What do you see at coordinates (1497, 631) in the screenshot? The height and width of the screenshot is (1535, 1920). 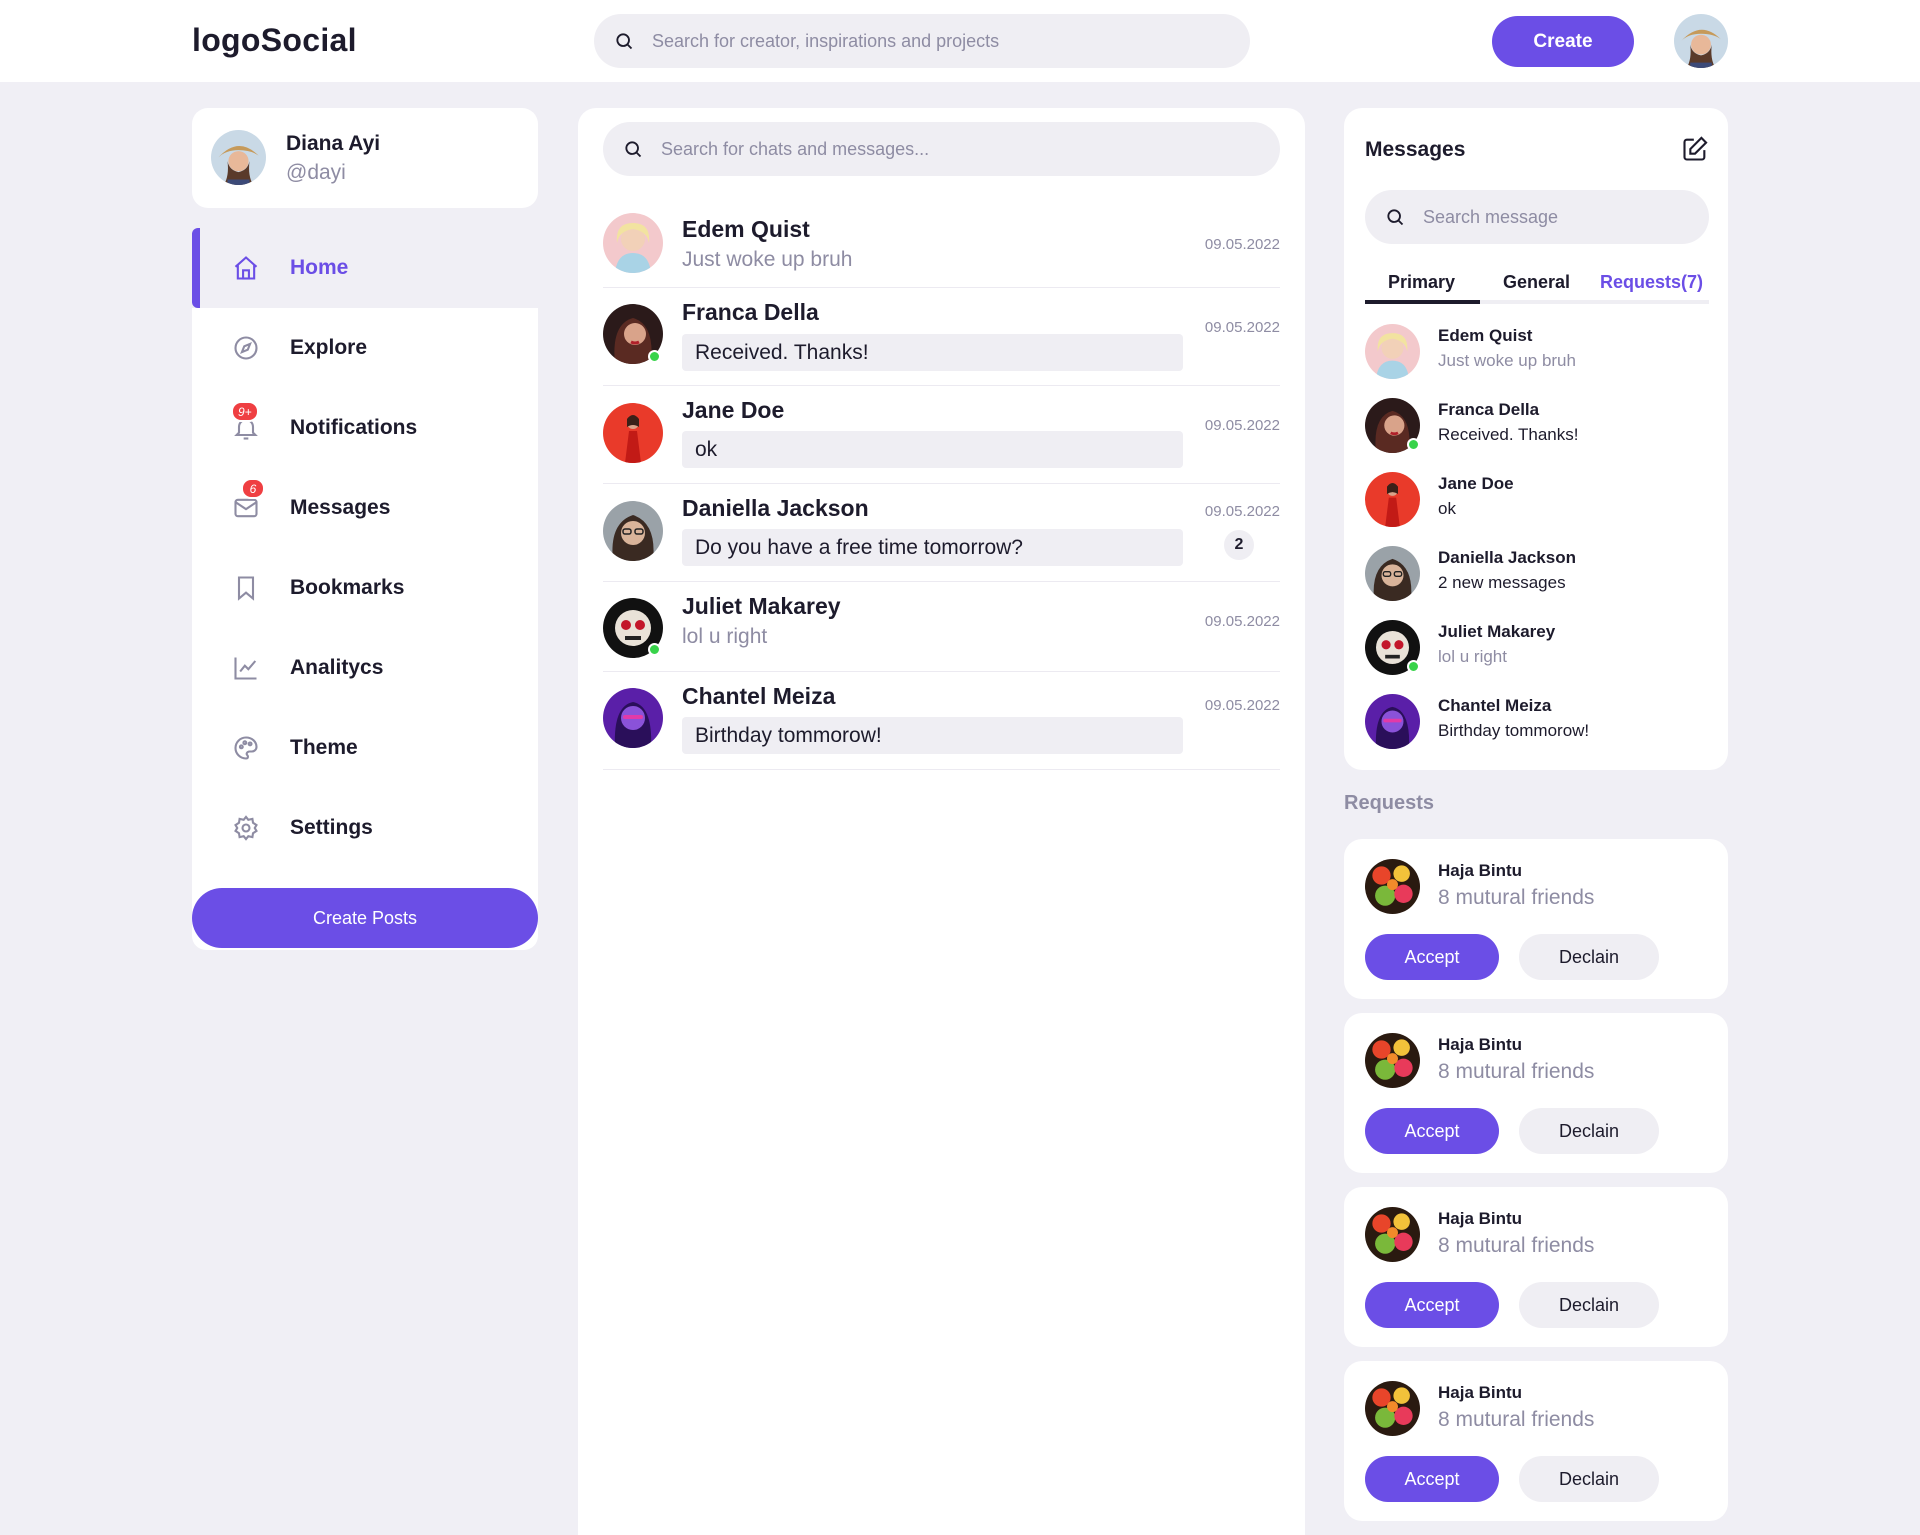 I see `message-name: Juliet Makarey` at bounding box center [1497, 631].